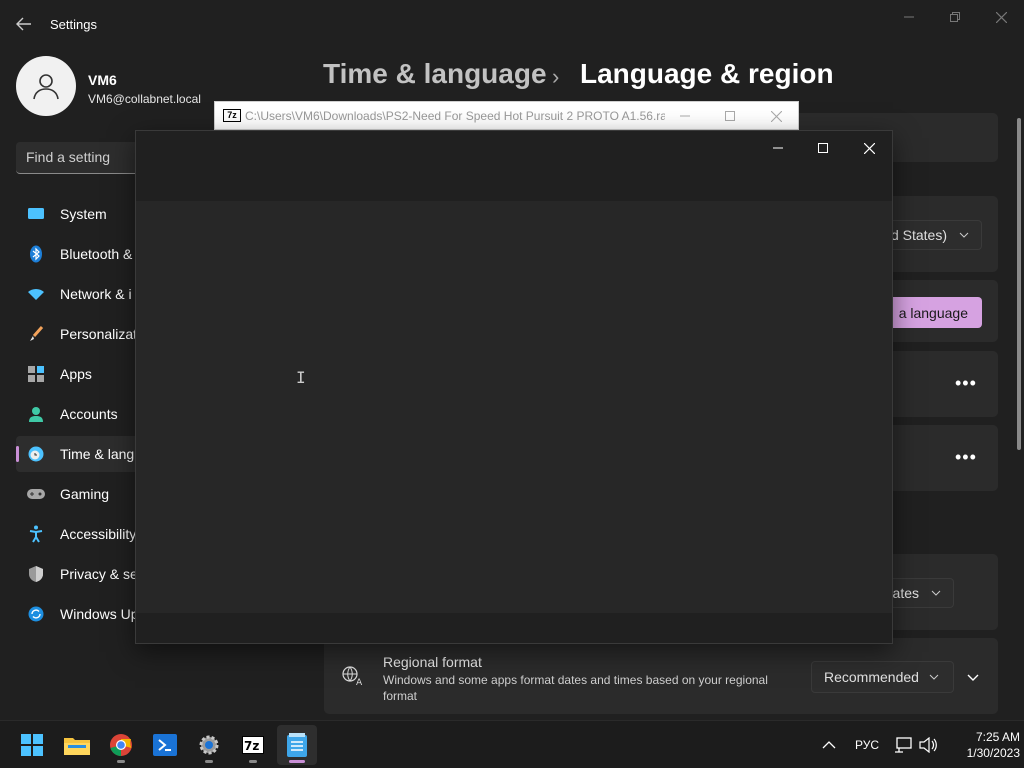  I want to click on taskbar-file-explorer, so click(77, 745).